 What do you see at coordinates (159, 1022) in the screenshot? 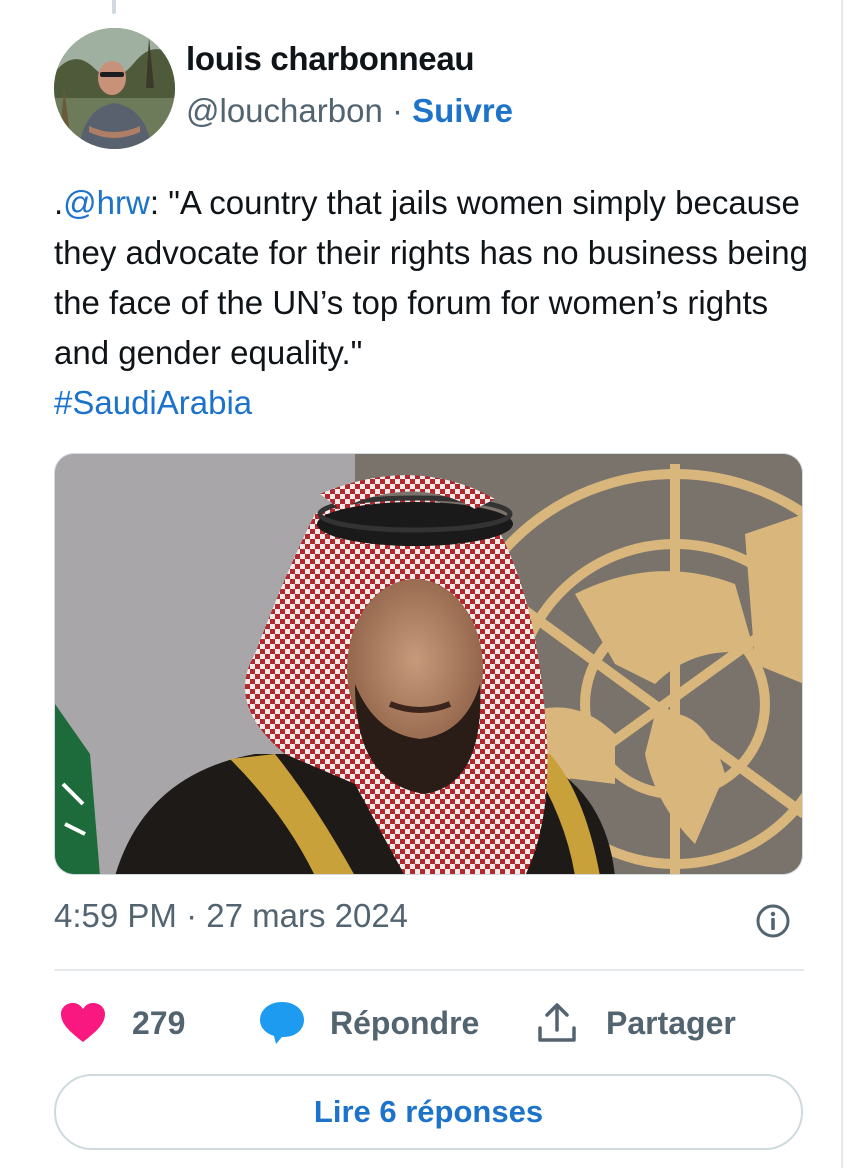
I see `like-count: 279` at bounding box center [159, 1022].